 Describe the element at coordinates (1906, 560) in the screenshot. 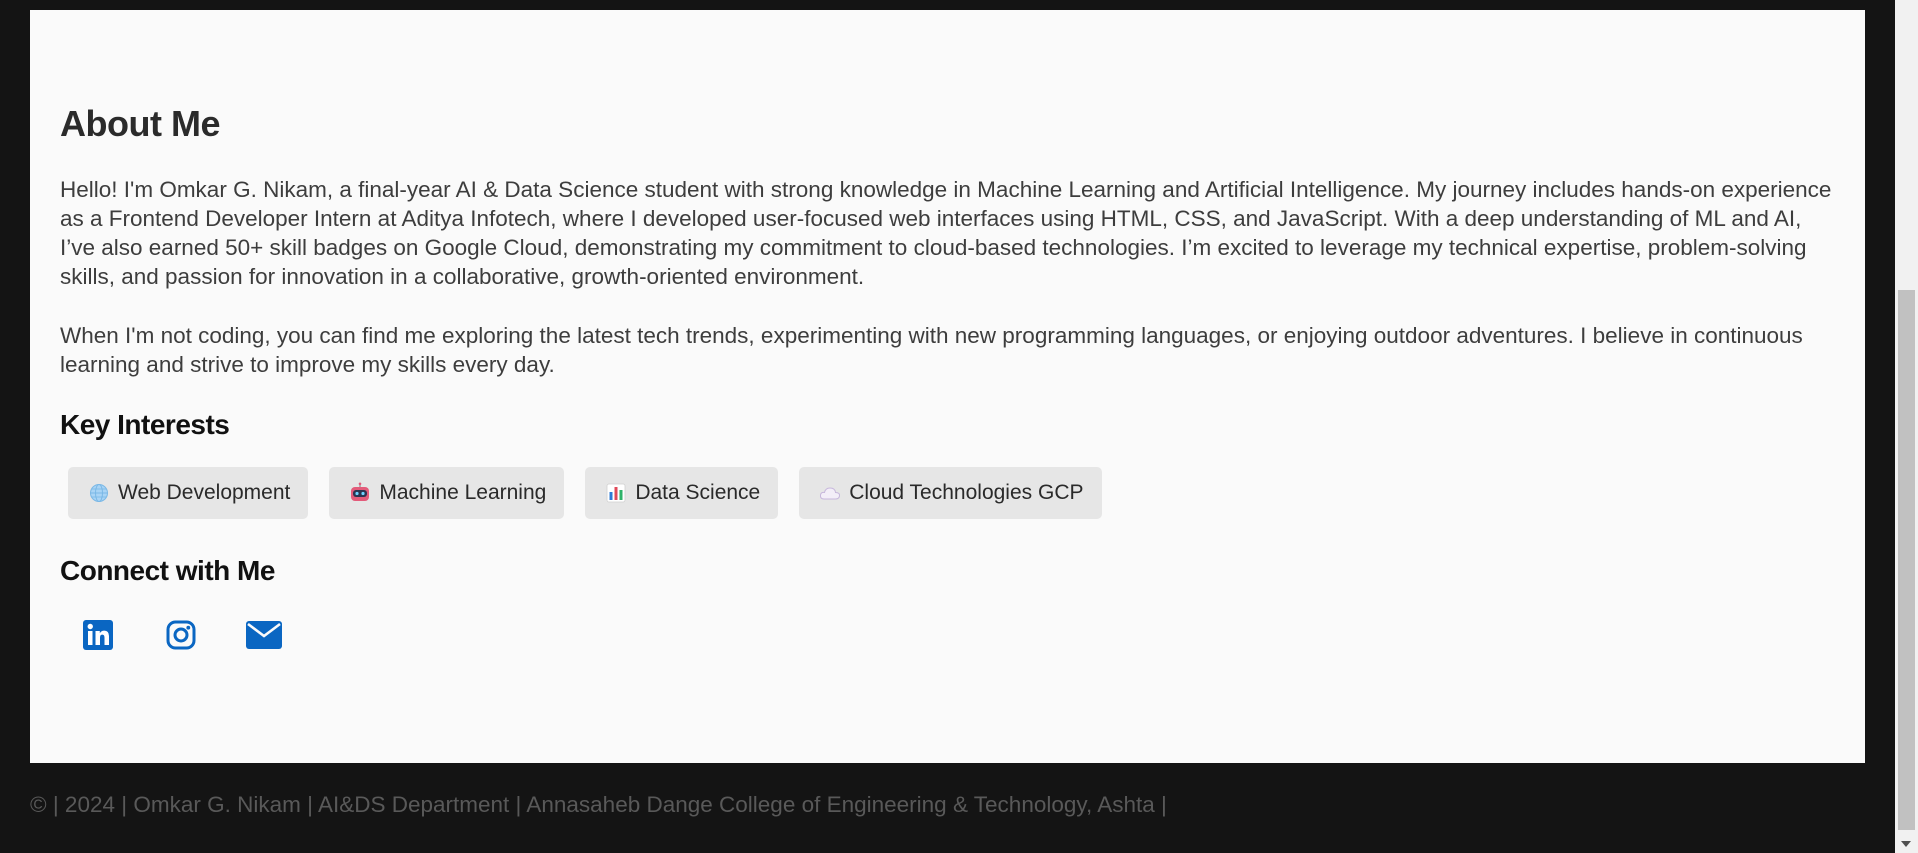

I see `scrollbar-thumb` at that location.